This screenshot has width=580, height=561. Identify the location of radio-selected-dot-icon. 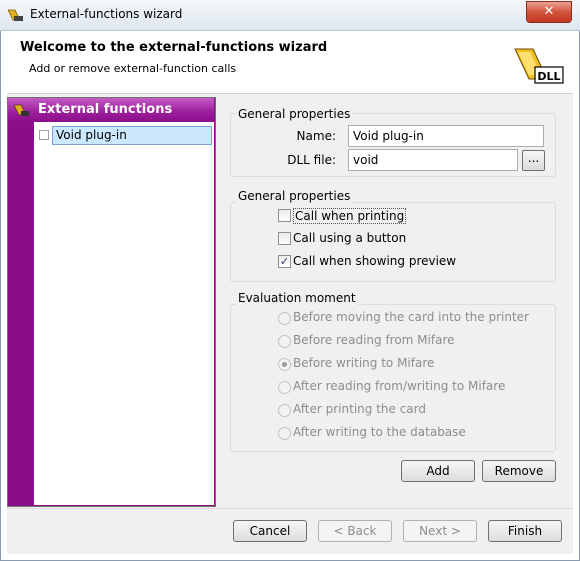
(284, 364).